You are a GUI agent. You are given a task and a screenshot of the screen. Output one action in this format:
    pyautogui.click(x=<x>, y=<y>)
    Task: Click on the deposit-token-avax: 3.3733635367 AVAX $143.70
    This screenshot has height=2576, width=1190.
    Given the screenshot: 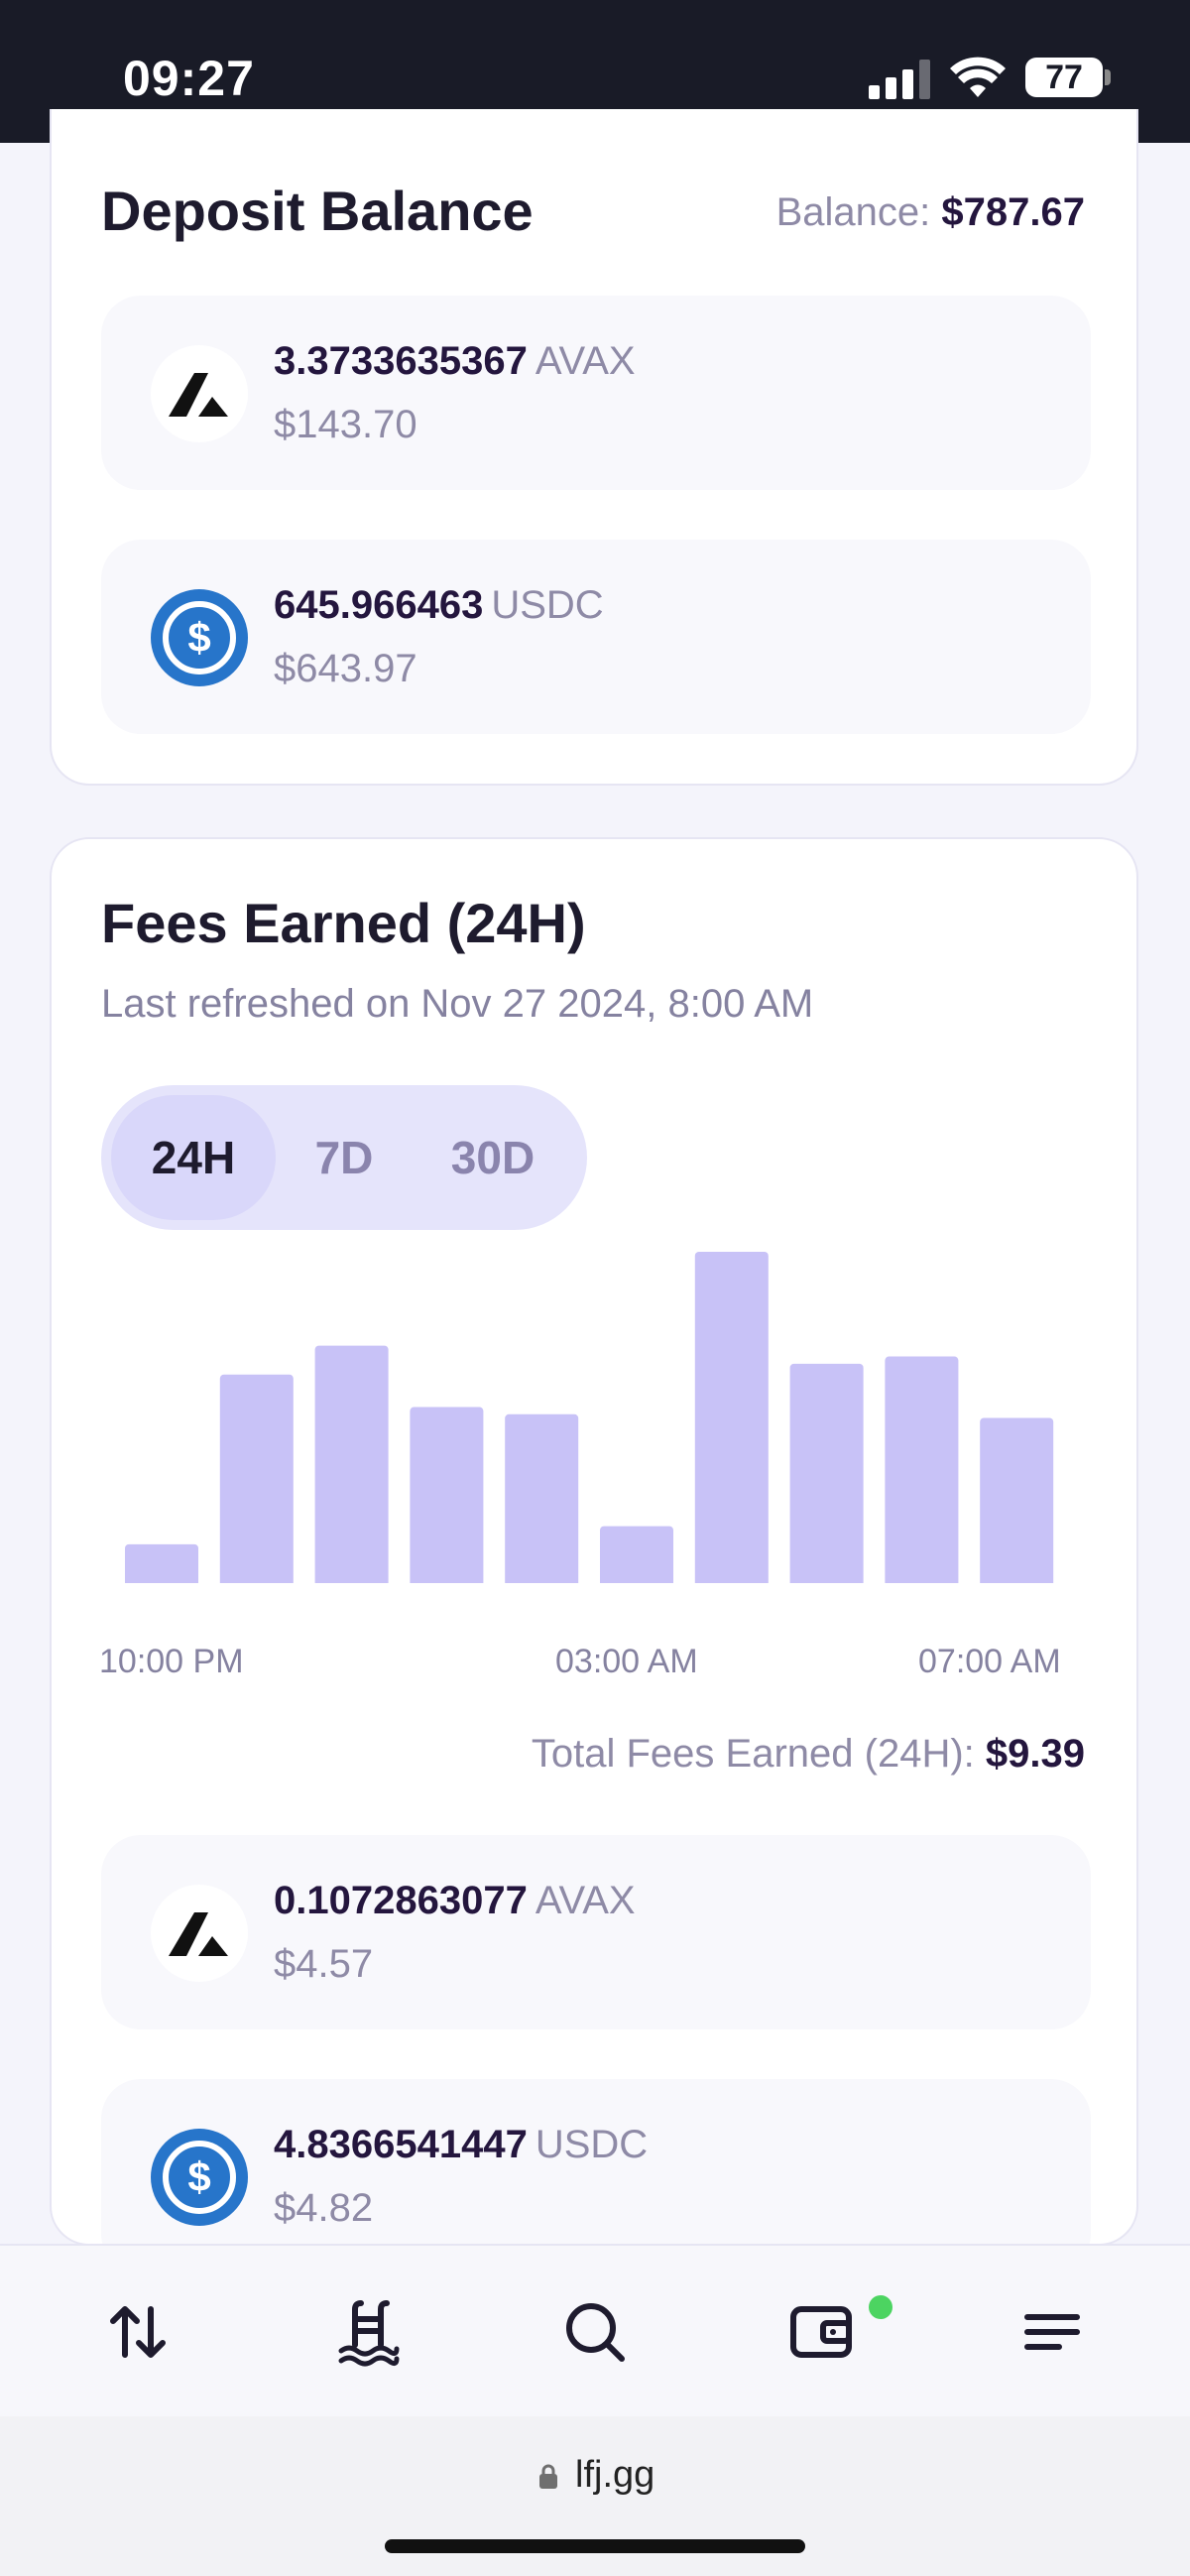 What is the action you would take?
    pyautogui.click(x=596, y=393)
    